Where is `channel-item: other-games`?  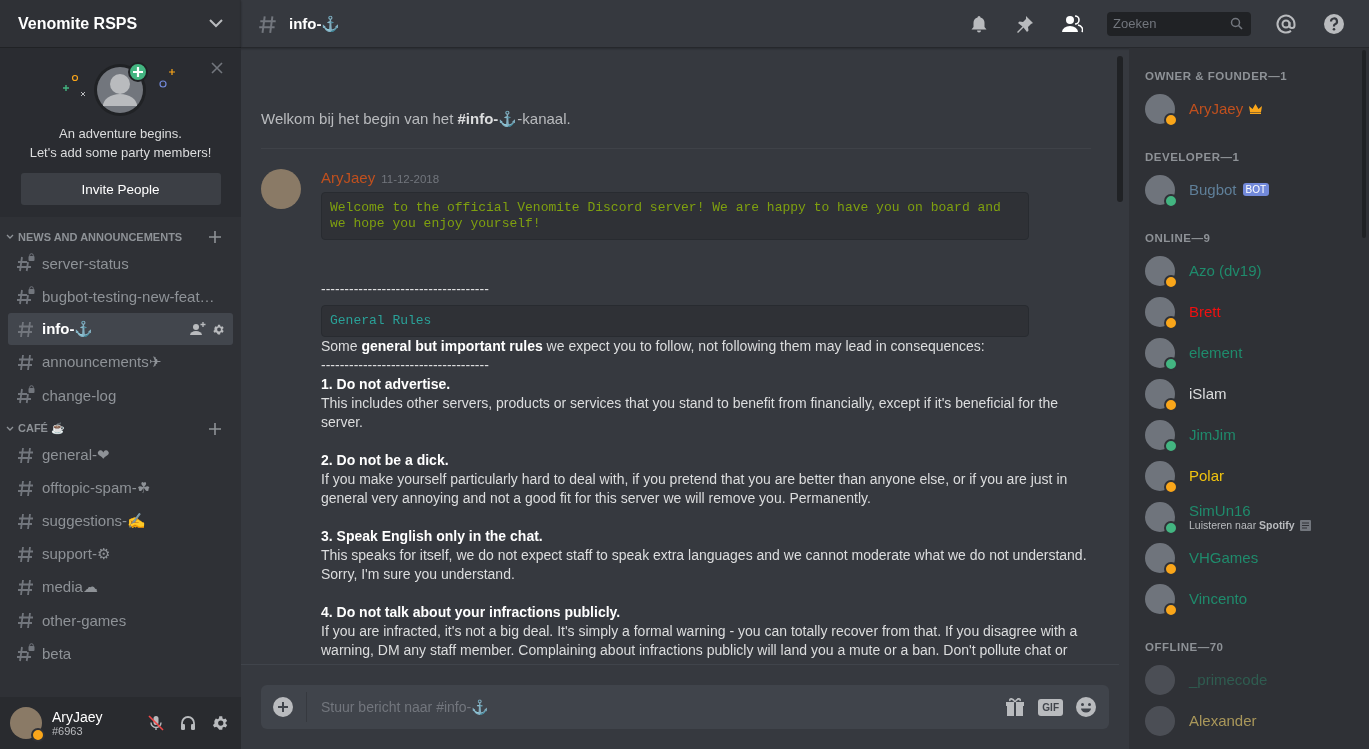
channel-item: other-games is located at coordinates (120, 620).